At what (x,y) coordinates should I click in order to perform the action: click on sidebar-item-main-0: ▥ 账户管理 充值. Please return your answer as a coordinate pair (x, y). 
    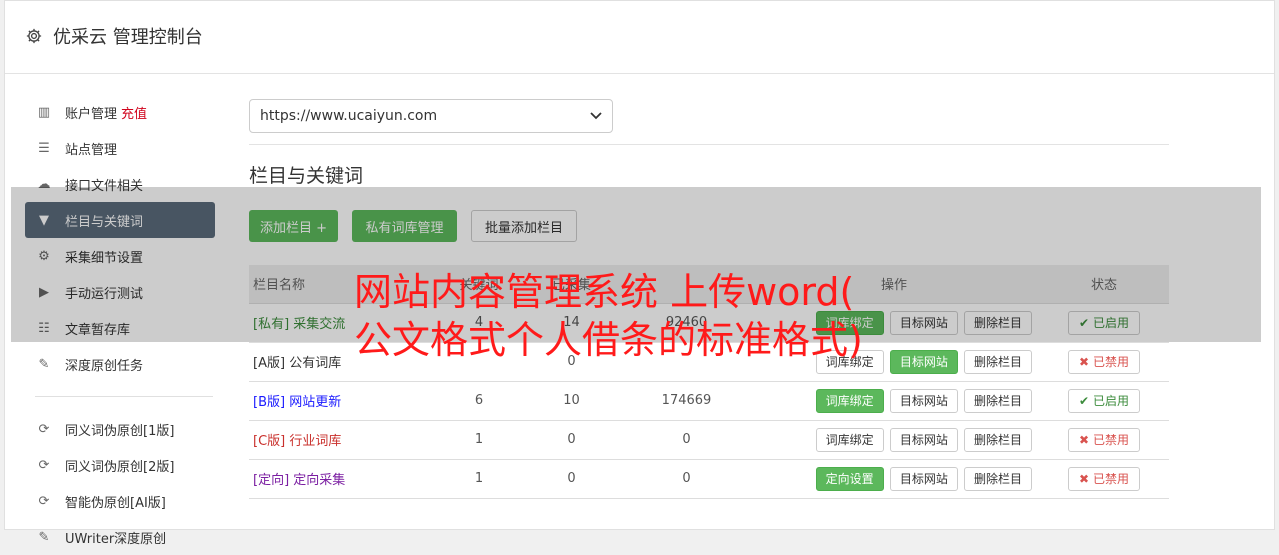
    Looking at the image, I should click on (120, 112).